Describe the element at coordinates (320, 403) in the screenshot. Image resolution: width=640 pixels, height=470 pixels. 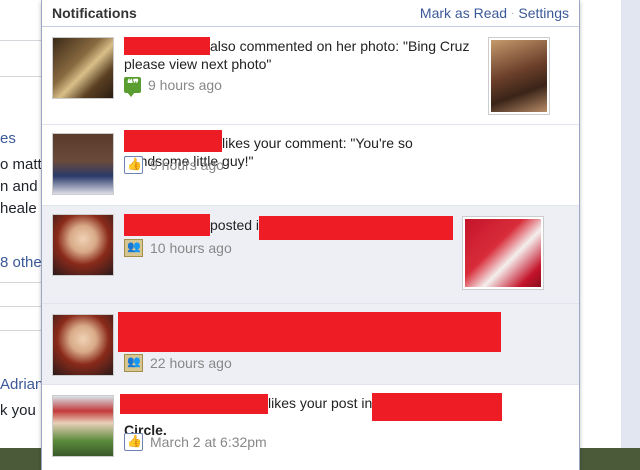
I see `notification-message: likes your post in` at that location.